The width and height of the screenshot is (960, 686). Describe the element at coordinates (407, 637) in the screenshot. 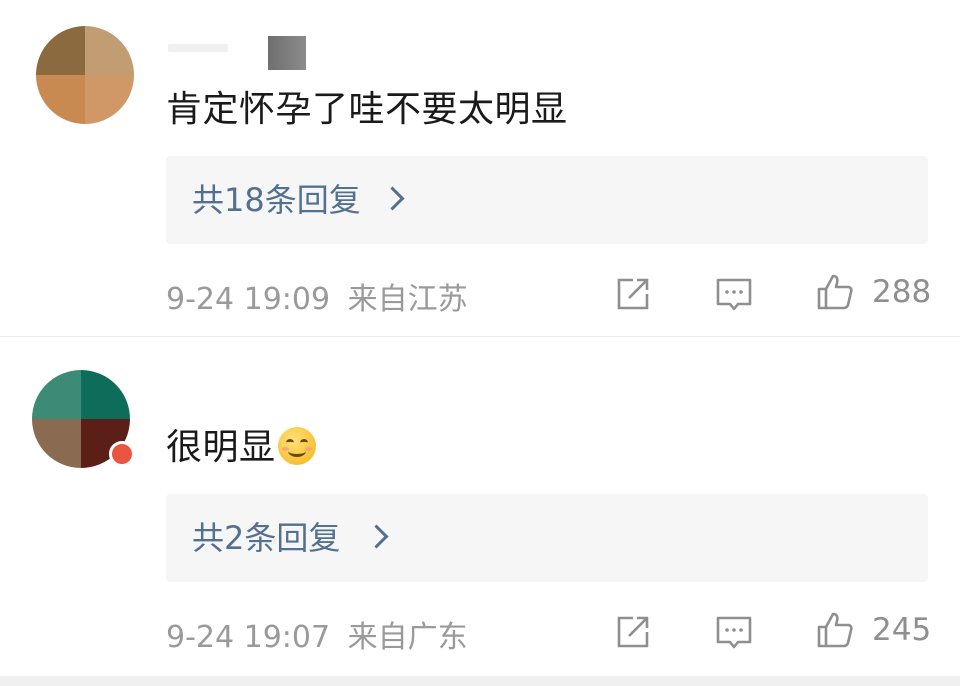

I see `location: 来自广东` at that location.